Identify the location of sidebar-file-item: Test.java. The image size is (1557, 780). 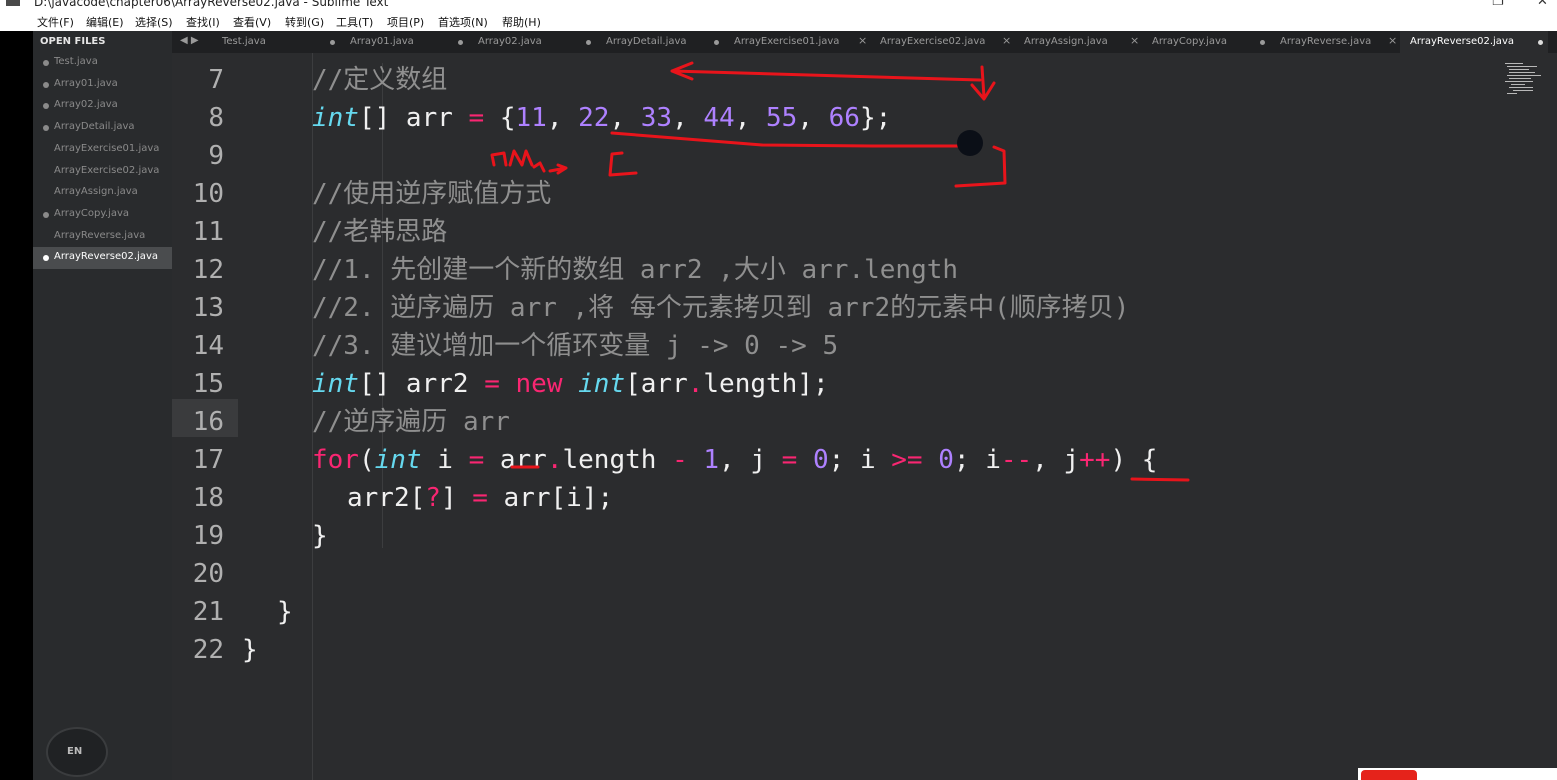
(102, 63).